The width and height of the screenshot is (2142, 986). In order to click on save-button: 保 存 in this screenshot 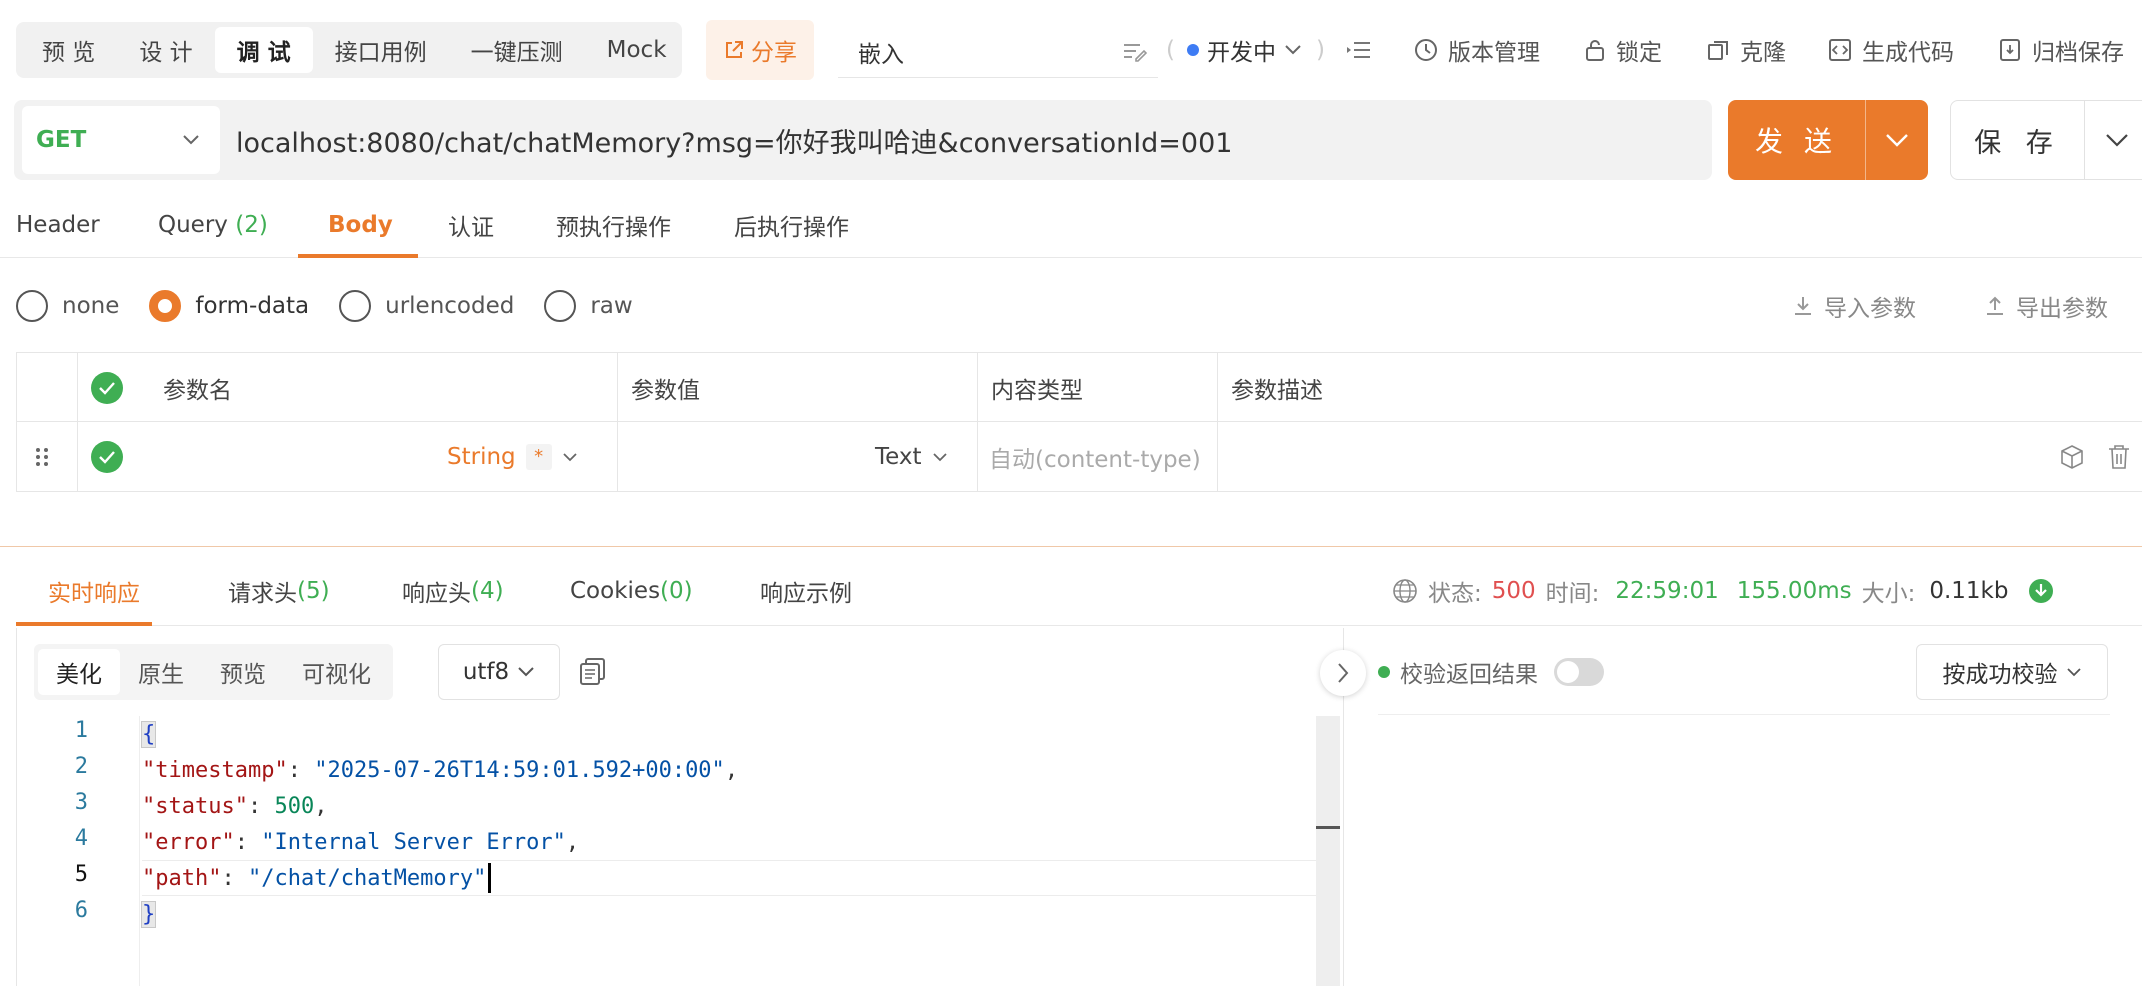, I will do `click(2046, 140)`.